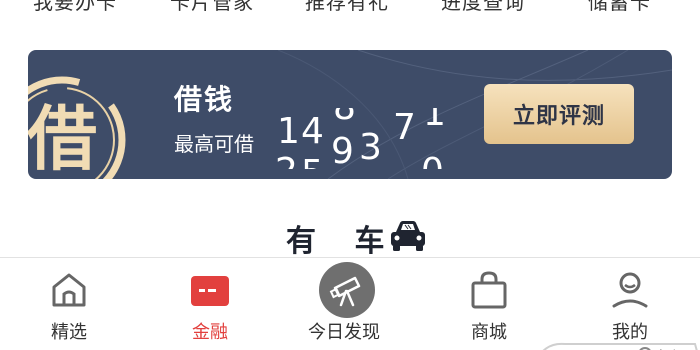 This screenshot has width=700, height=350. I want to click on rolling-digit: 7, so click(404, 128).